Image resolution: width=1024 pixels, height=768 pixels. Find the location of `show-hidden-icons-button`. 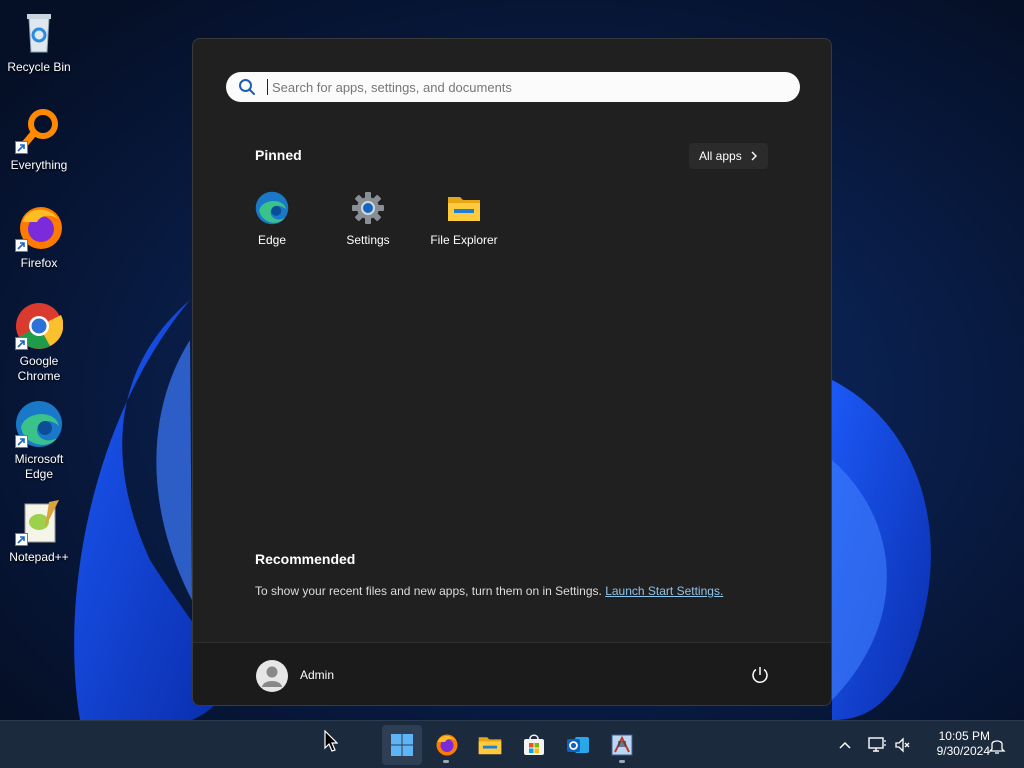

show-hidden-icons-button is located at coordinates (845, 745).